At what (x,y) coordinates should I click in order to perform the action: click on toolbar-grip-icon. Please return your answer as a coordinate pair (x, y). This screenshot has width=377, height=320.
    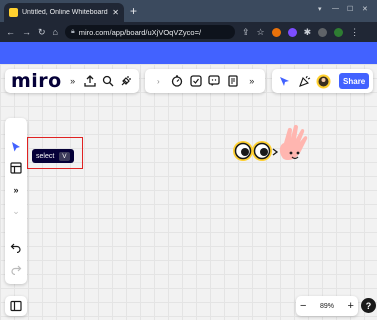
    Looking at the image, I should click on (16, 129).